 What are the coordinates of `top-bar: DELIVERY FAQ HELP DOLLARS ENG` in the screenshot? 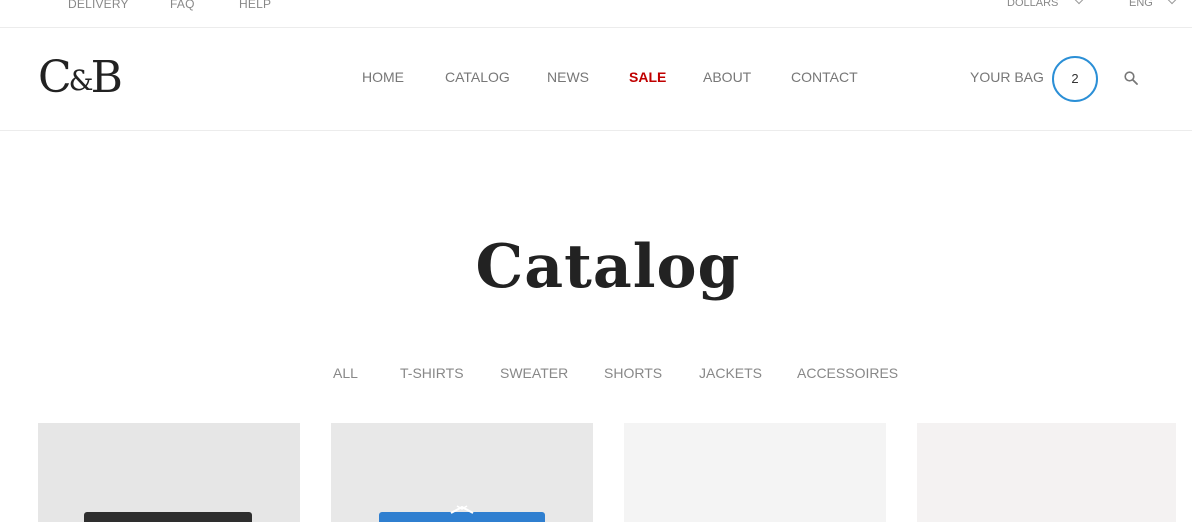 It's located at (596, 14).